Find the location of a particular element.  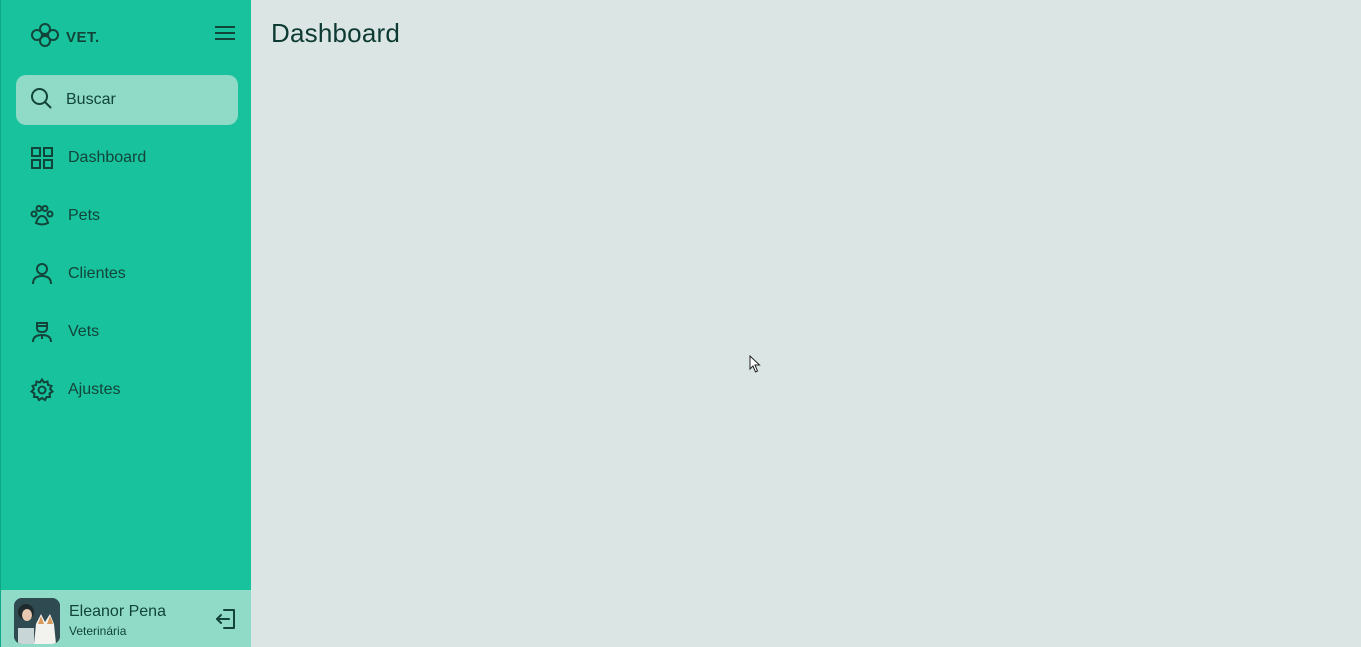

sidebar-item-pets: Pets is located at coordinates (127, 216).